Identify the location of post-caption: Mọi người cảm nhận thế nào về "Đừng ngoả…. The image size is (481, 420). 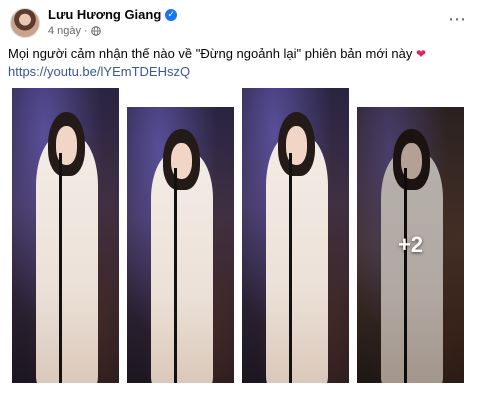
(240, 63).